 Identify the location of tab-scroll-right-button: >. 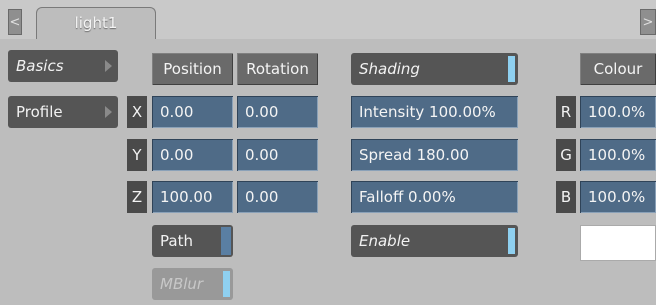
(648, 22).